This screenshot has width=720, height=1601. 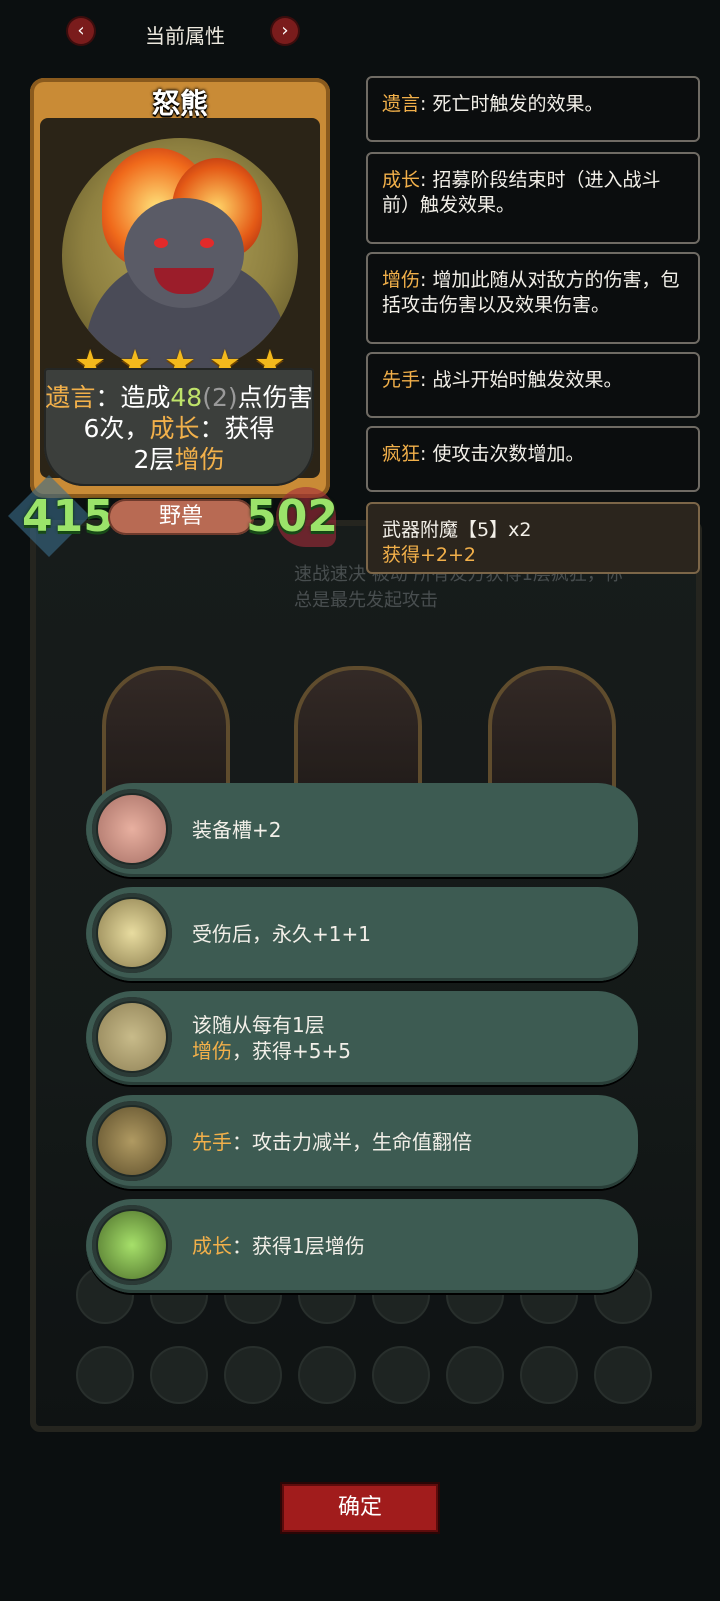 I want to click on tooltip-deathrattle: 遗言: 死亡时触发的效果。, so click(x=533, y=109).